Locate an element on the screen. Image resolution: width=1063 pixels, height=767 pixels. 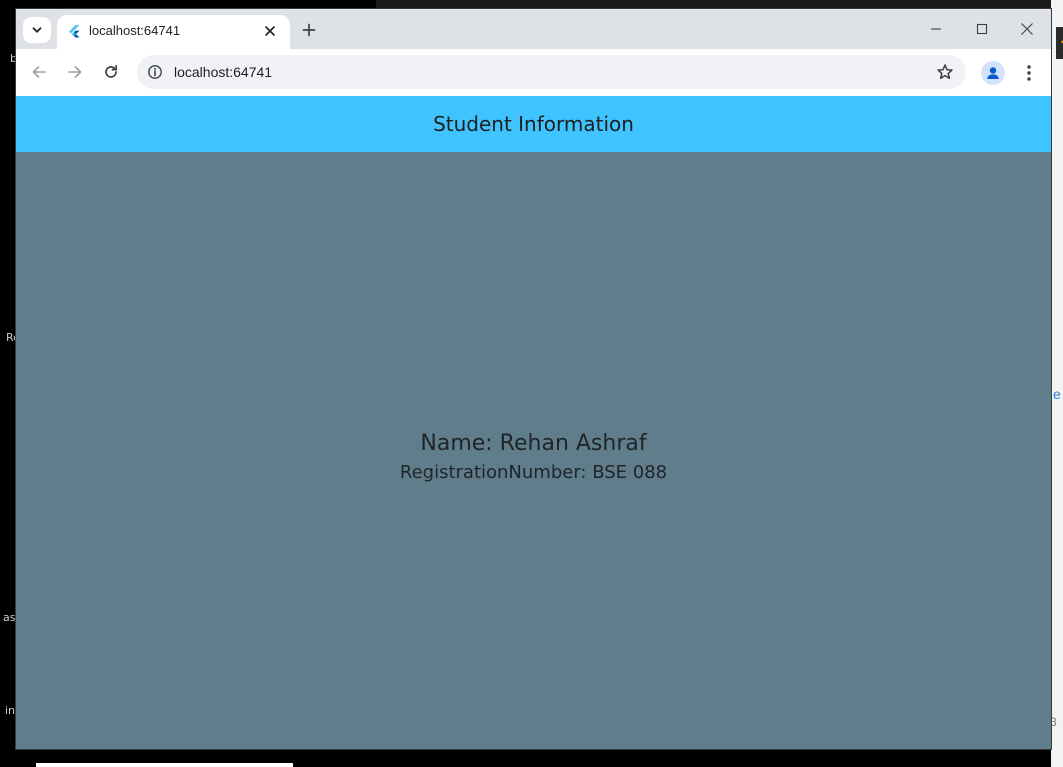
browser-tab: localhost:64741 is located at coordinates (173, 32).